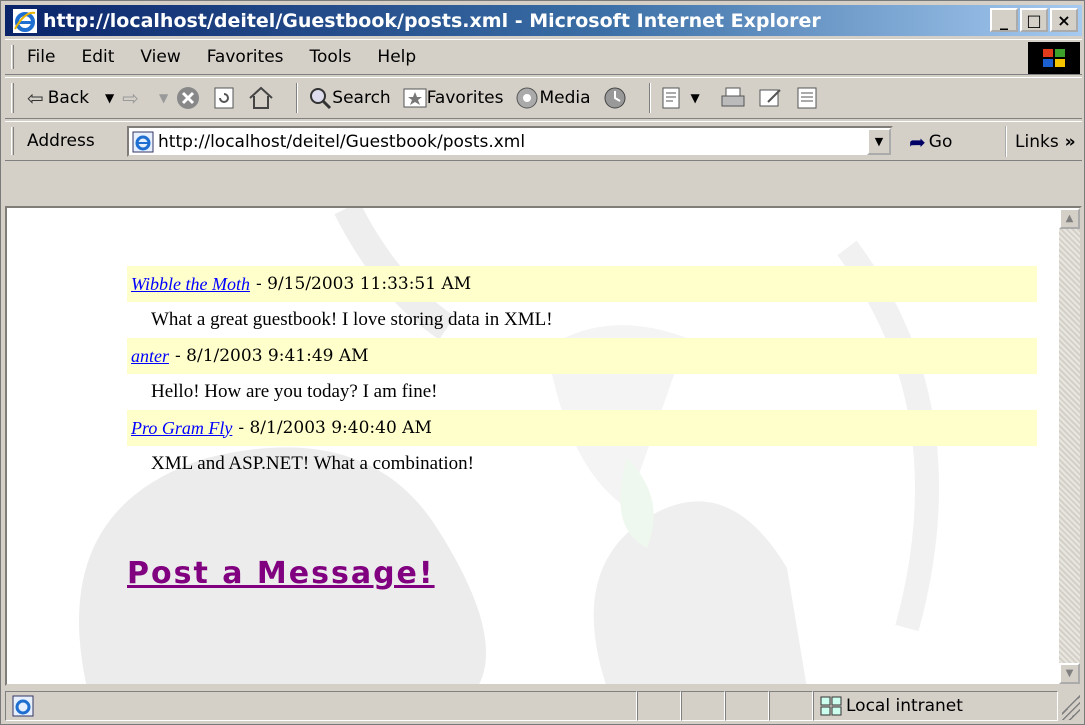 The height and width of the screenshot is (725, 1085). What do you see at coordinates (582, 428) in the screenshot?
I see `post-header: Pro Gram Fly - 8/1/2003 9:40:40 AM` at bounding box center [582, 428].